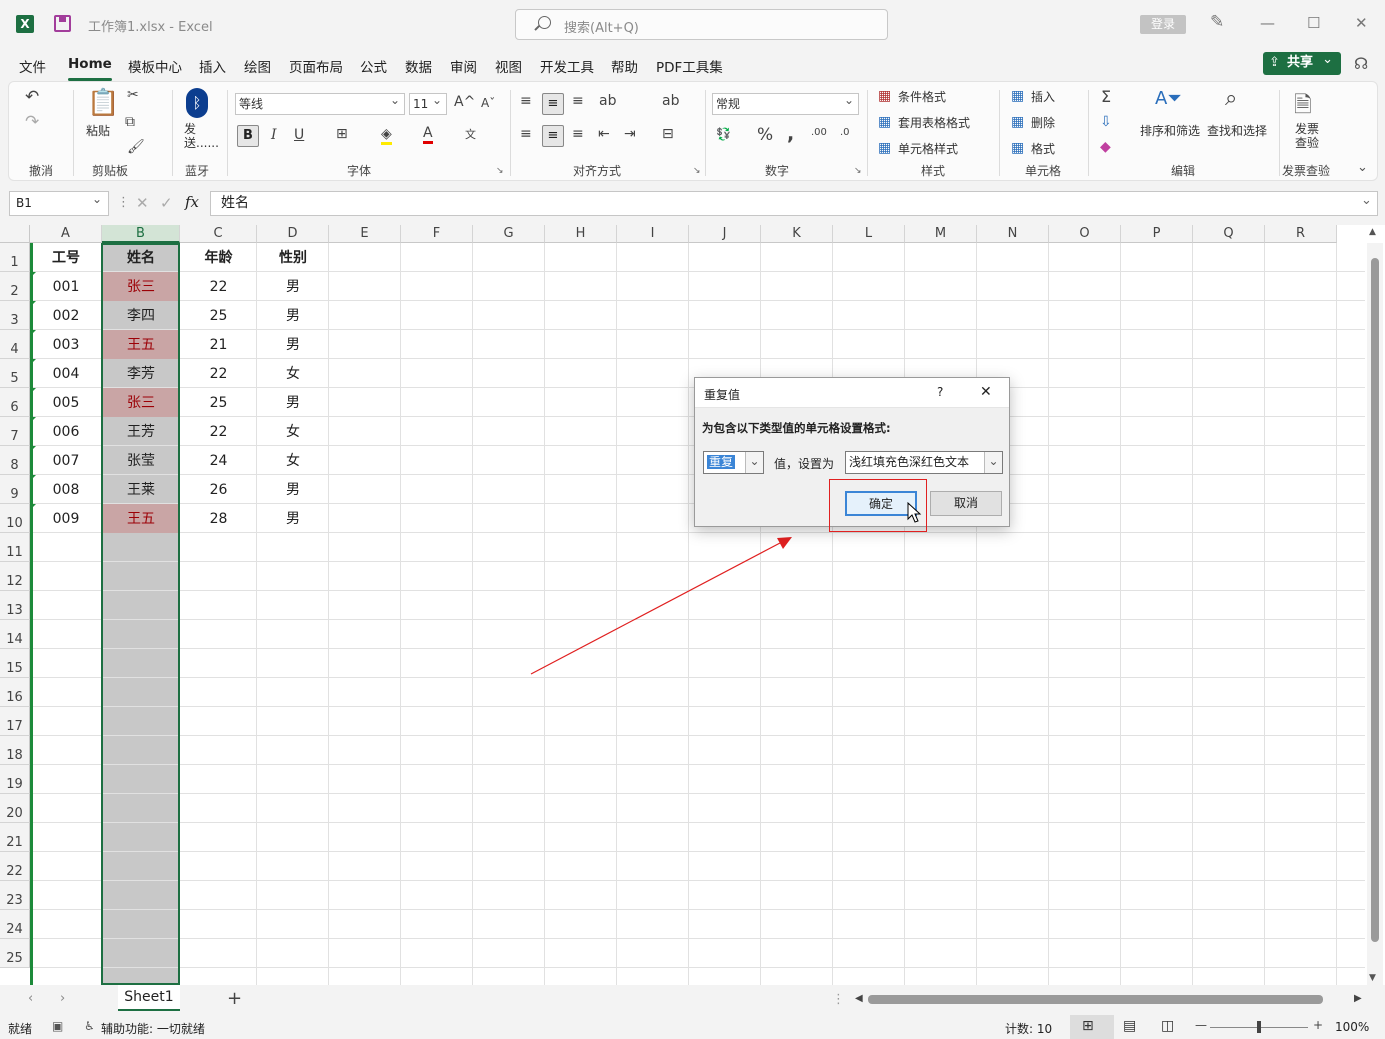  I want to click on dialog-help-icon: ?, so click(940, 392).